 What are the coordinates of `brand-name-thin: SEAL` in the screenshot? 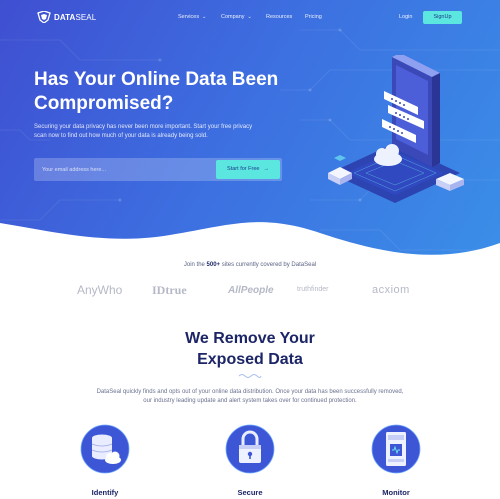 It's located at (86, 17).